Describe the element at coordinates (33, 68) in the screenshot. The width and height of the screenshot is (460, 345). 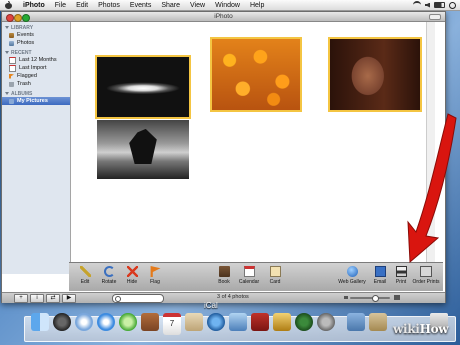
I see `sidebar-item-label: Last Import` at that location.